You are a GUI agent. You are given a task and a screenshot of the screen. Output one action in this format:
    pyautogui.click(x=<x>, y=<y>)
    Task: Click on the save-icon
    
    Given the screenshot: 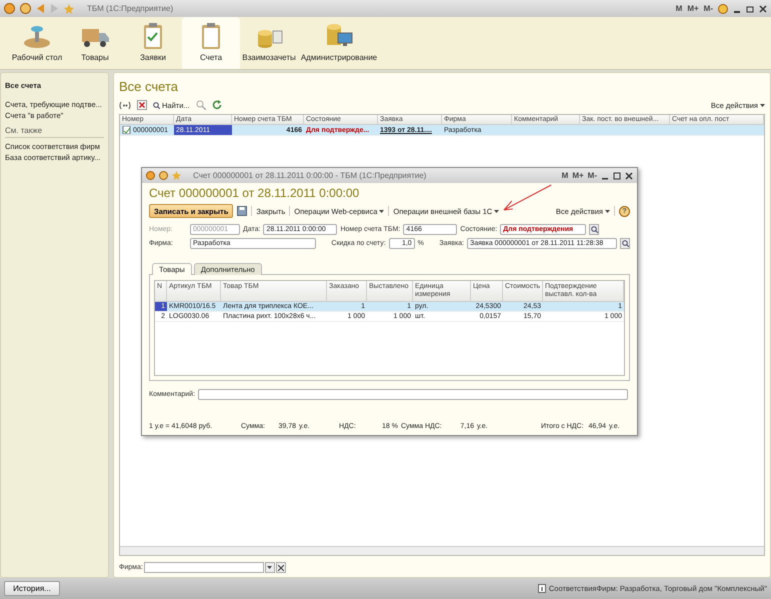 What is the action you would take?
    pyautogui.click(x=242, y=211)
    